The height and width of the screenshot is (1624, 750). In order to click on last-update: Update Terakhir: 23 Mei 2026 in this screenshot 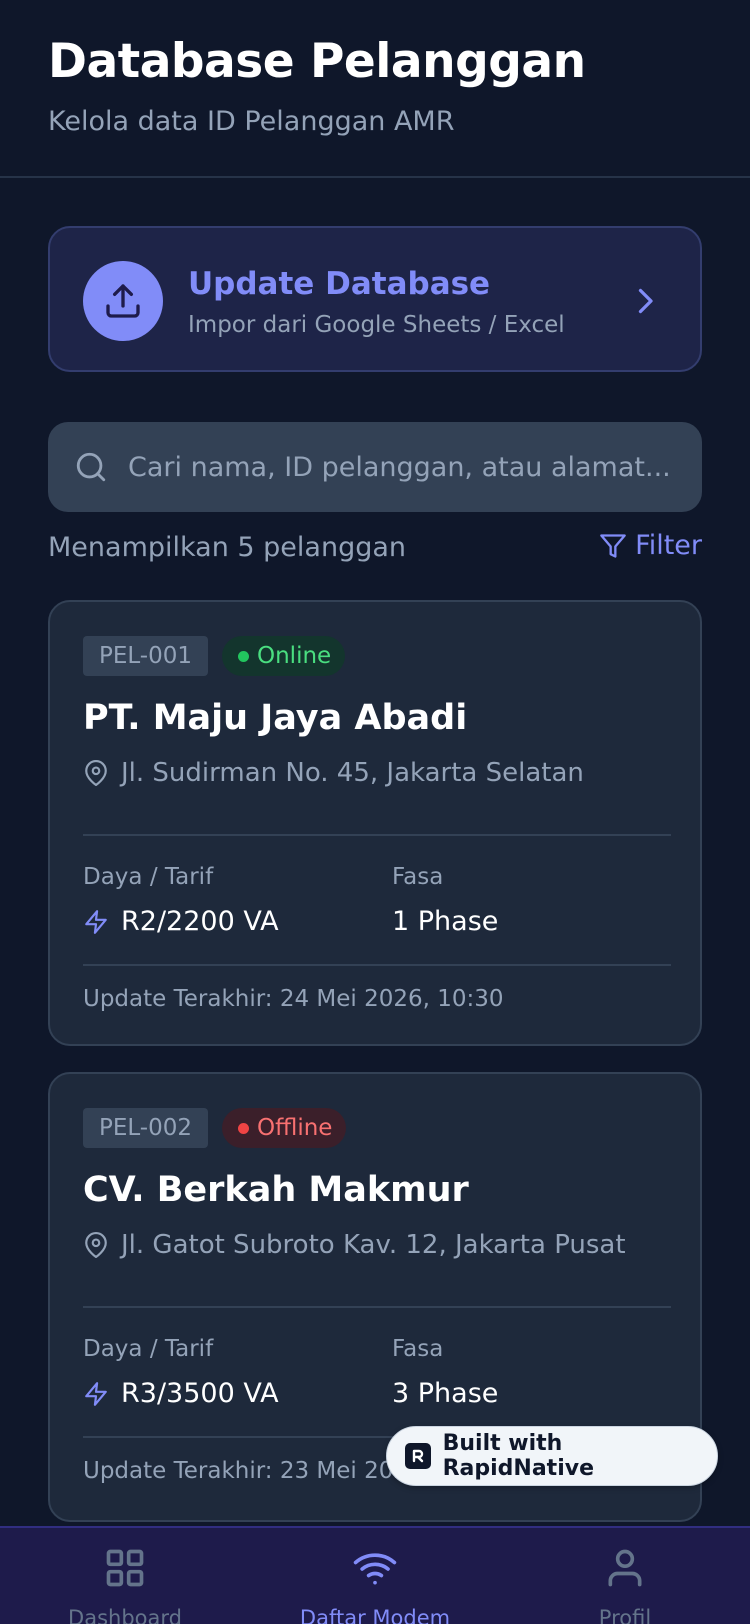, I will do `click(253, 1471)`.